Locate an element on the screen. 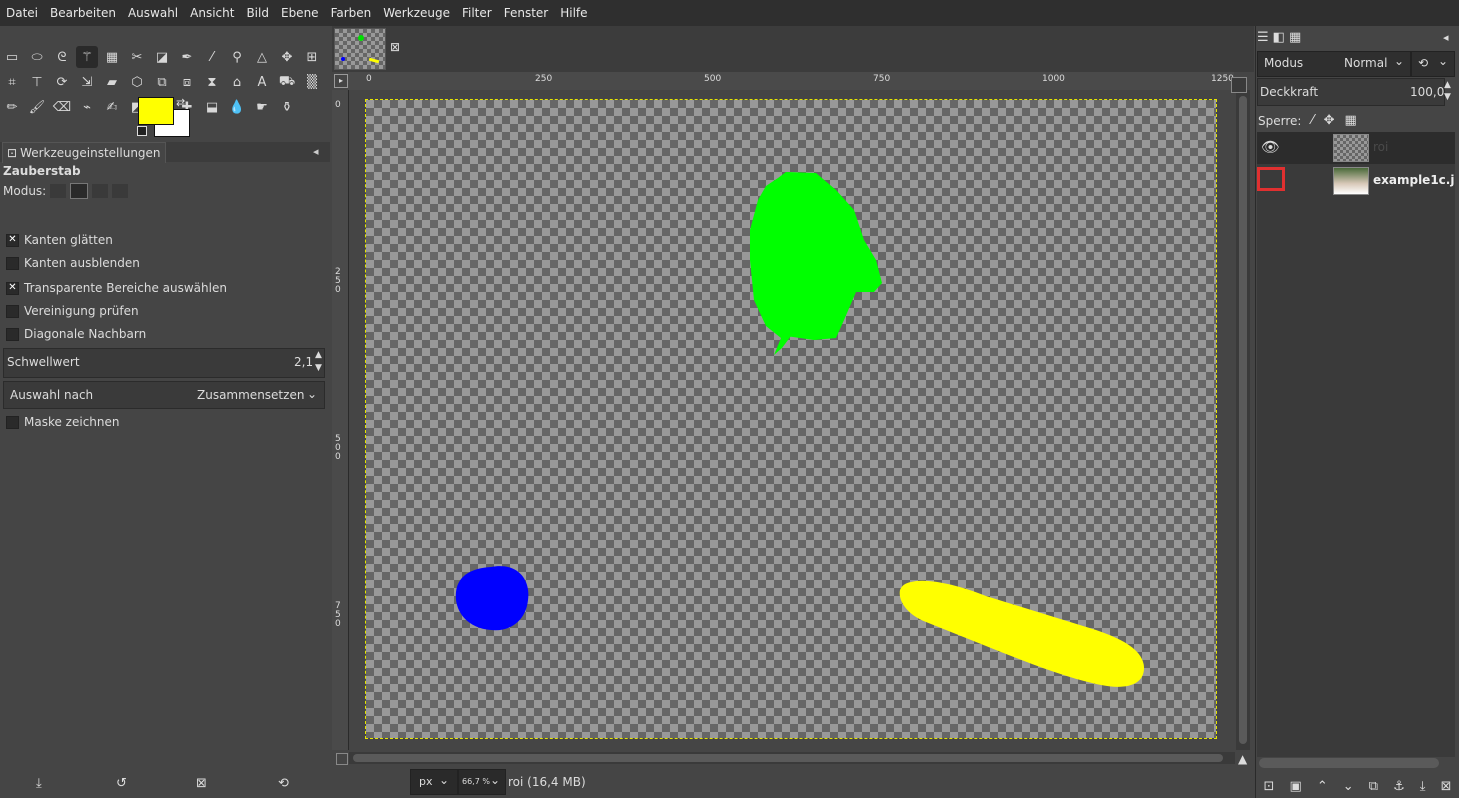  scissors-icon: ✂ is located at coordinates (137, 57).